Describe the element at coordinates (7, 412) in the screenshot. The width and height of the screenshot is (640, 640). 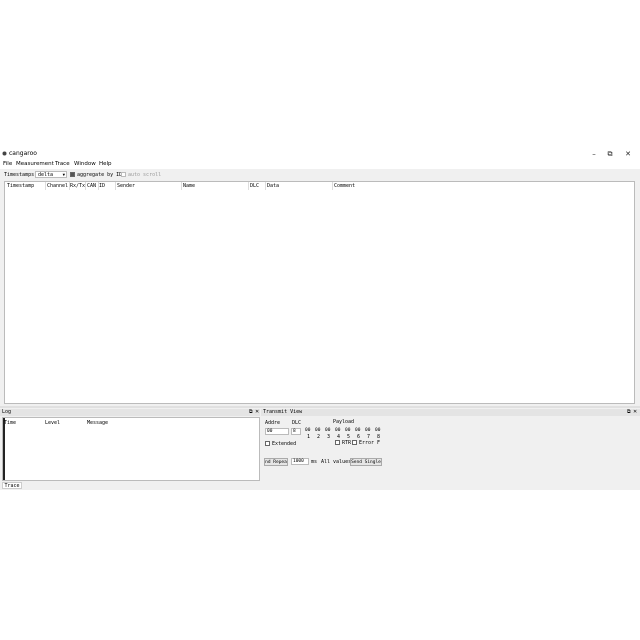
I see `log-dock-title: Log` at that location.